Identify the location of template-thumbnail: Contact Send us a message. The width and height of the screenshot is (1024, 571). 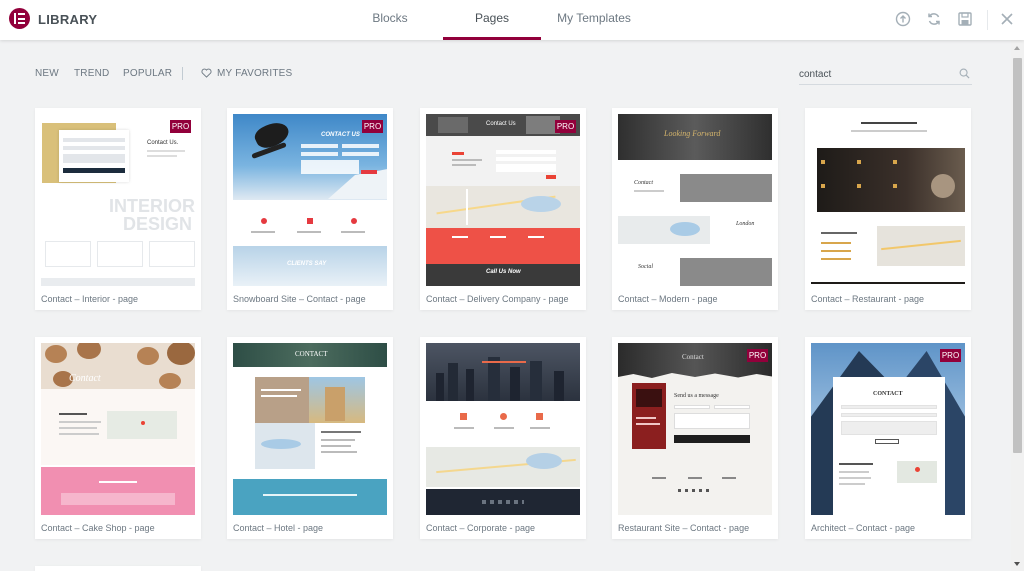
(695, 429).